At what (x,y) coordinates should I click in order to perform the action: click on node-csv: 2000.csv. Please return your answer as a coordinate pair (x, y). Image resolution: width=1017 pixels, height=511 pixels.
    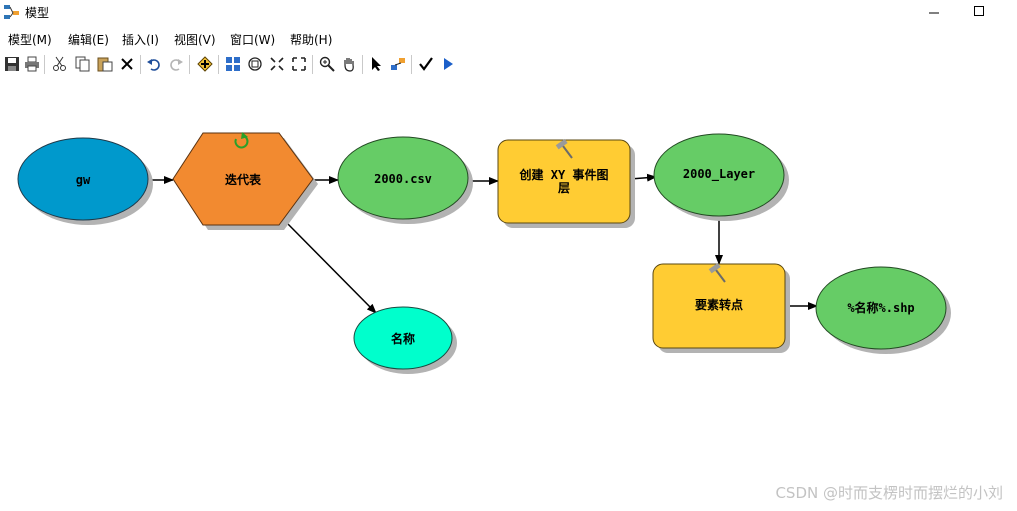
    Looking at the image, I should click on (405, 180).